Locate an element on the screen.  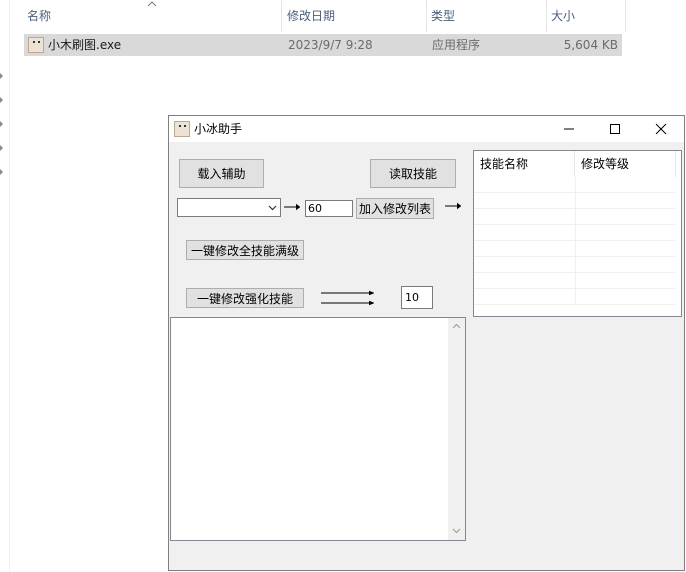
modify-enhanced-skills-button: 一键修改强化技能 is located at coordinates (245, 298).